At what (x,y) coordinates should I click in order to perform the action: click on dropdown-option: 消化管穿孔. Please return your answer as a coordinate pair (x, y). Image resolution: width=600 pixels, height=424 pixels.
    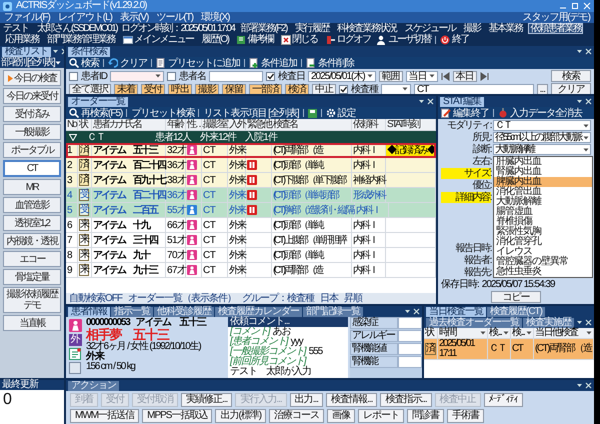
    Looking at the image, I should click on (543, 242).